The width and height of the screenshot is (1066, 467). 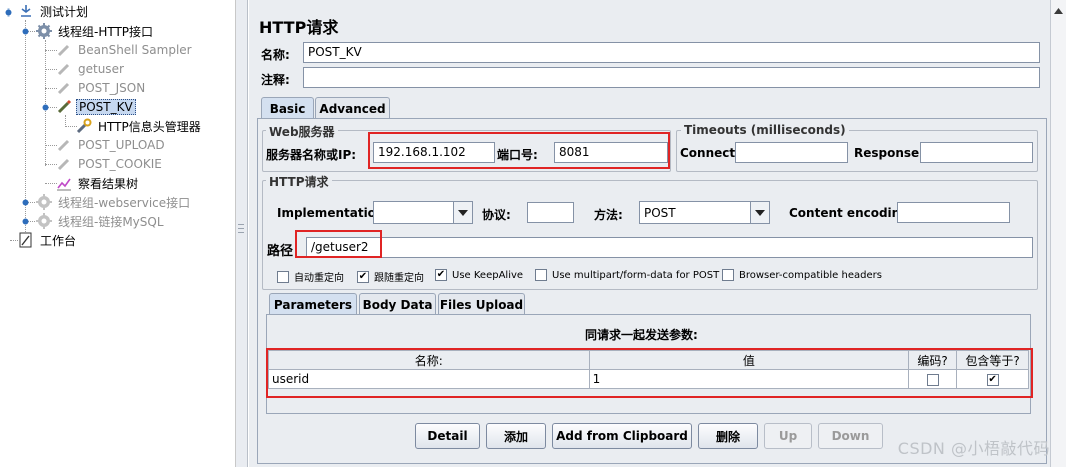 I want to click on result-tree-chart-icon, so click(x=64, y=183).